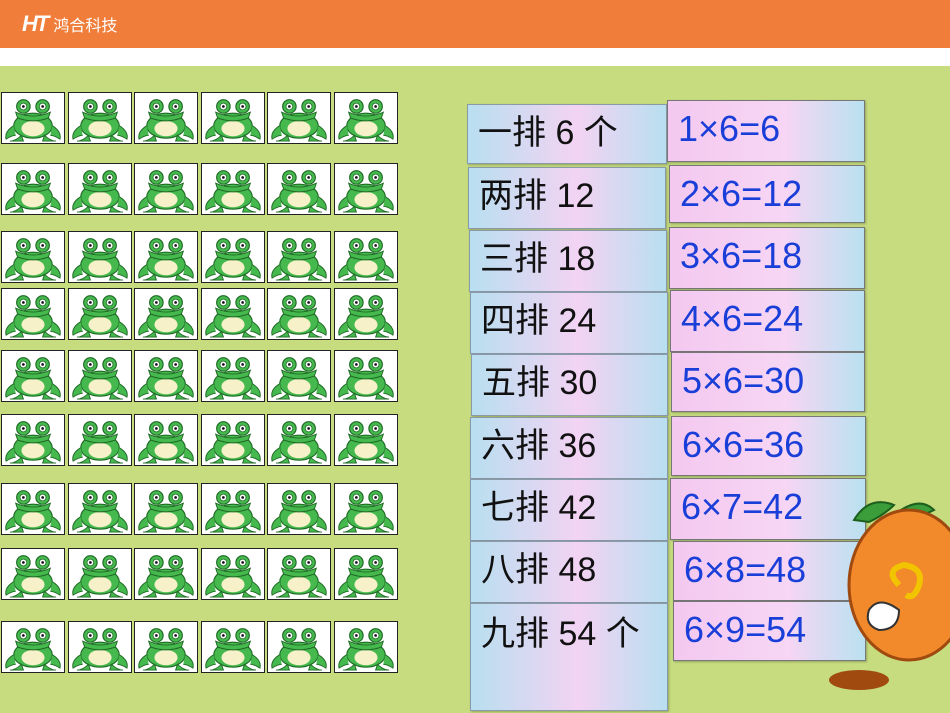  What do you see at coordinates (569, 572) in the screenshot?
I see `row-count-label: 八排 48` at bounding box center [569, 572].